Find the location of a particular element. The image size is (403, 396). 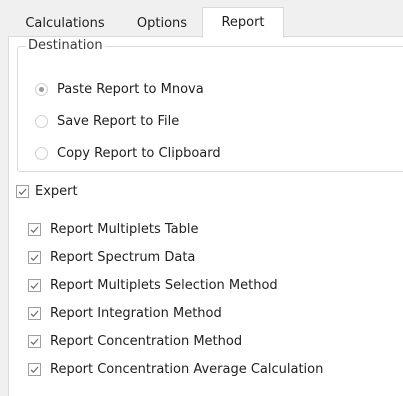

checkbox-expert: Expert is located at coordinates (47, 191).